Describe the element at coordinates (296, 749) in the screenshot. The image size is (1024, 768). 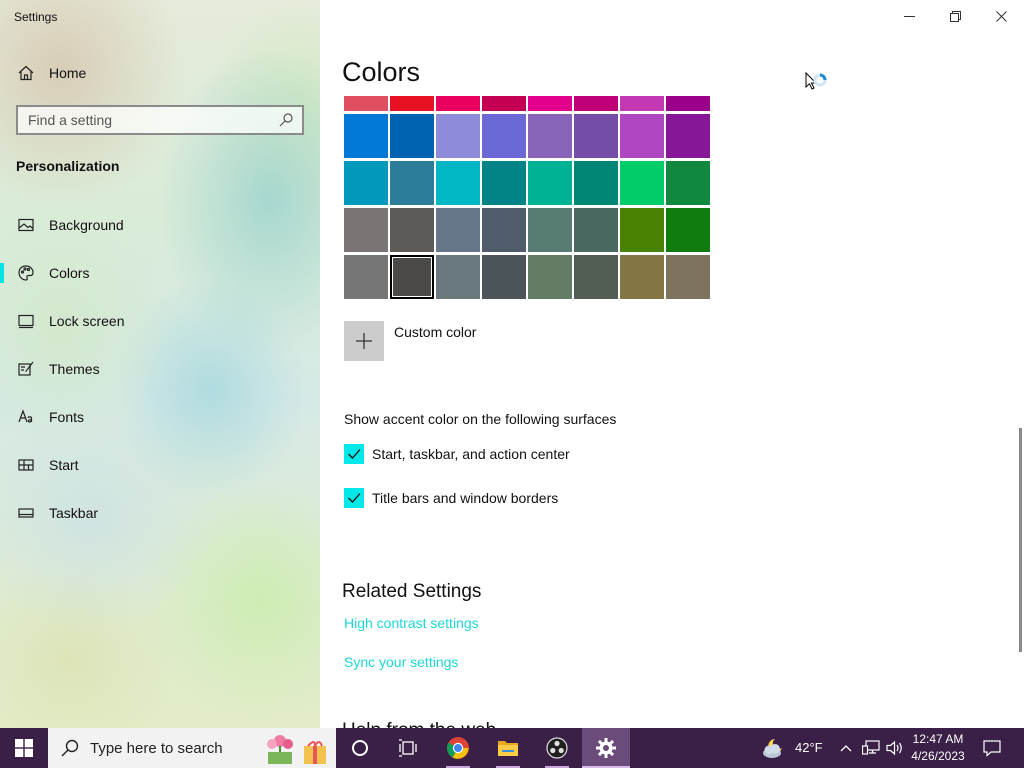
I see `search-highlight-illustration` at that location.